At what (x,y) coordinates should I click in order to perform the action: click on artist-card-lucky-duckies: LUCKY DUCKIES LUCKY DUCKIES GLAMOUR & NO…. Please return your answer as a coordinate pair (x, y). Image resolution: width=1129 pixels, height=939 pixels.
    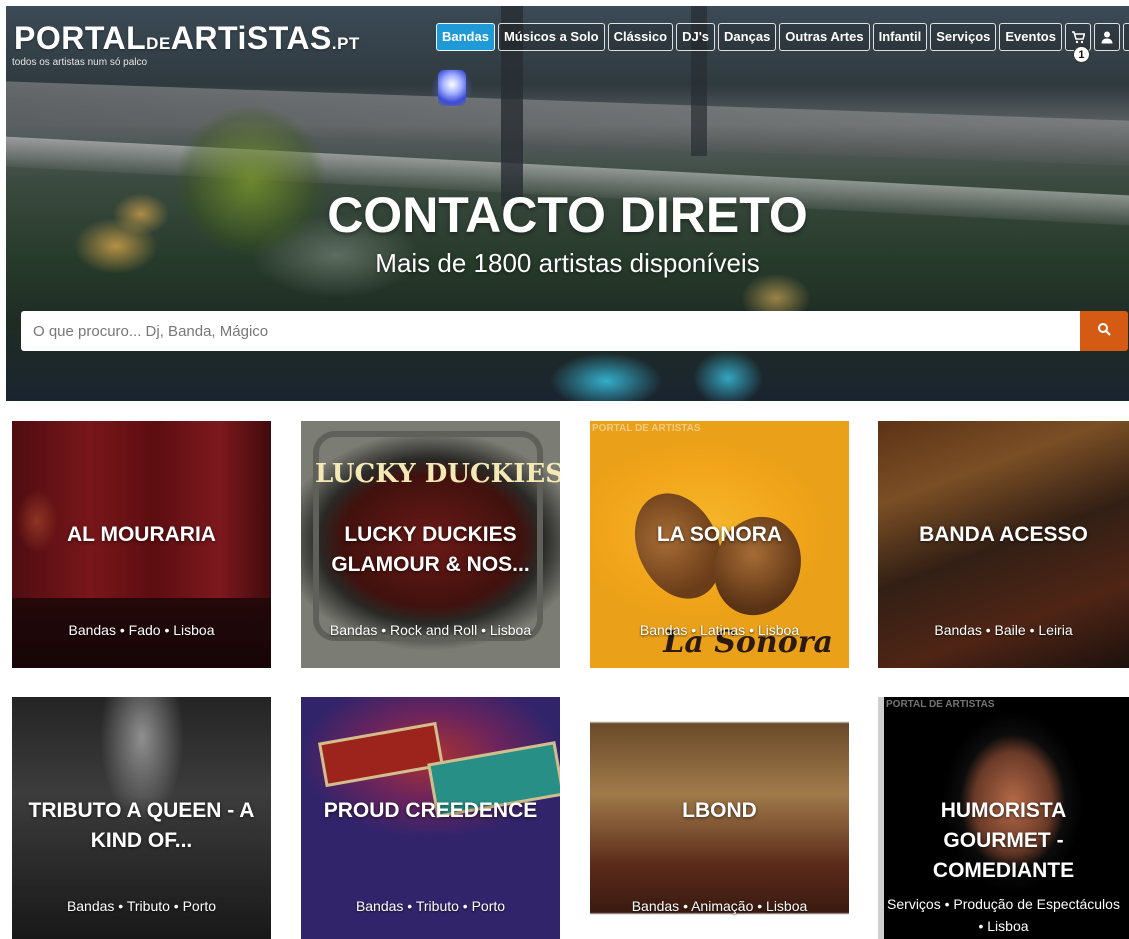
    Looking at the image, I should click on (430, 544).